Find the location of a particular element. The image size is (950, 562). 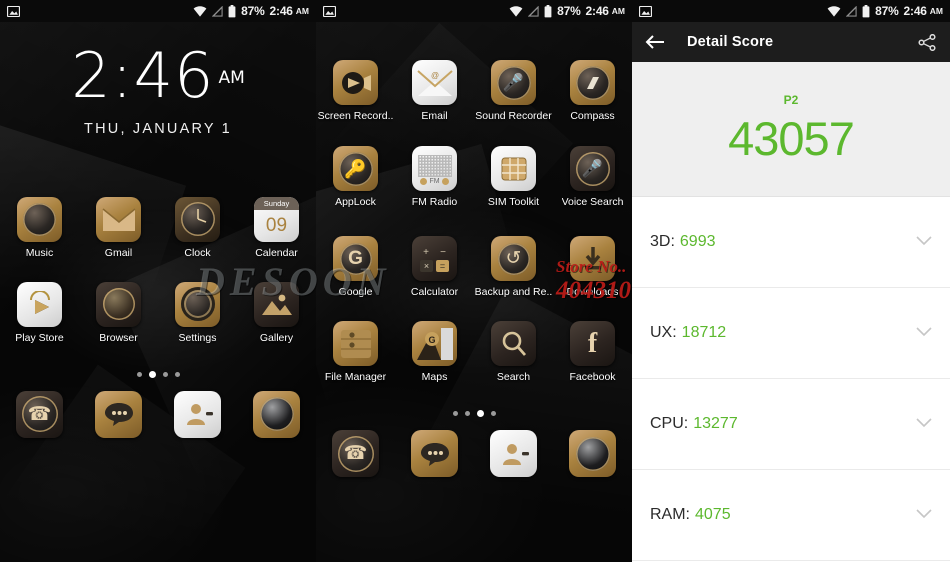

app-label: Compass is located at coordinates (592, 116).